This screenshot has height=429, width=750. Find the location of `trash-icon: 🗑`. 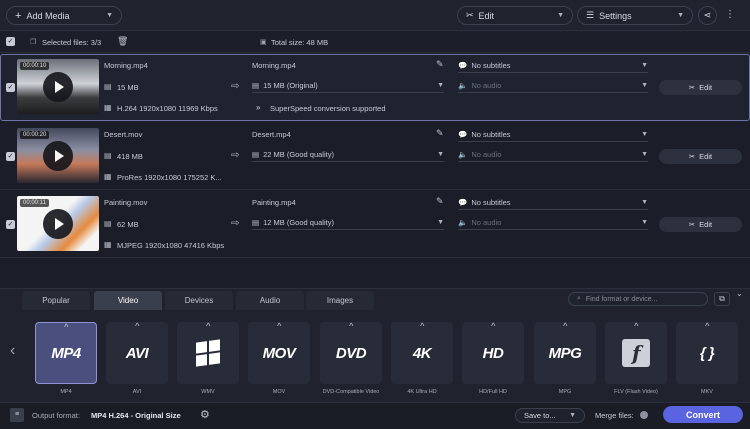

trash-icon: 🗑 is located at coordinates (122, 41).